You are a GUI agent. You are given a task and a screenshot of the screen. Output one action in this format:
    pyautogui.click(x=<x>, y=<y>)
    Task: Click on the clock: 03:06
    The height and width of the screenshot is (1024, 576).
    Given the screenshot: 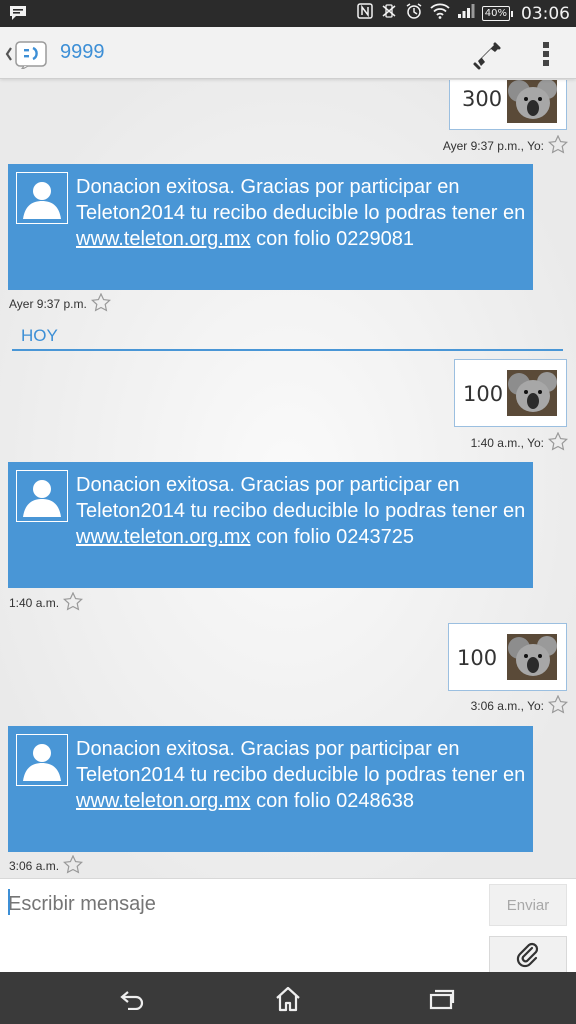 What is the action you would take?
    pyautogui.click(x=545, y=13)
    